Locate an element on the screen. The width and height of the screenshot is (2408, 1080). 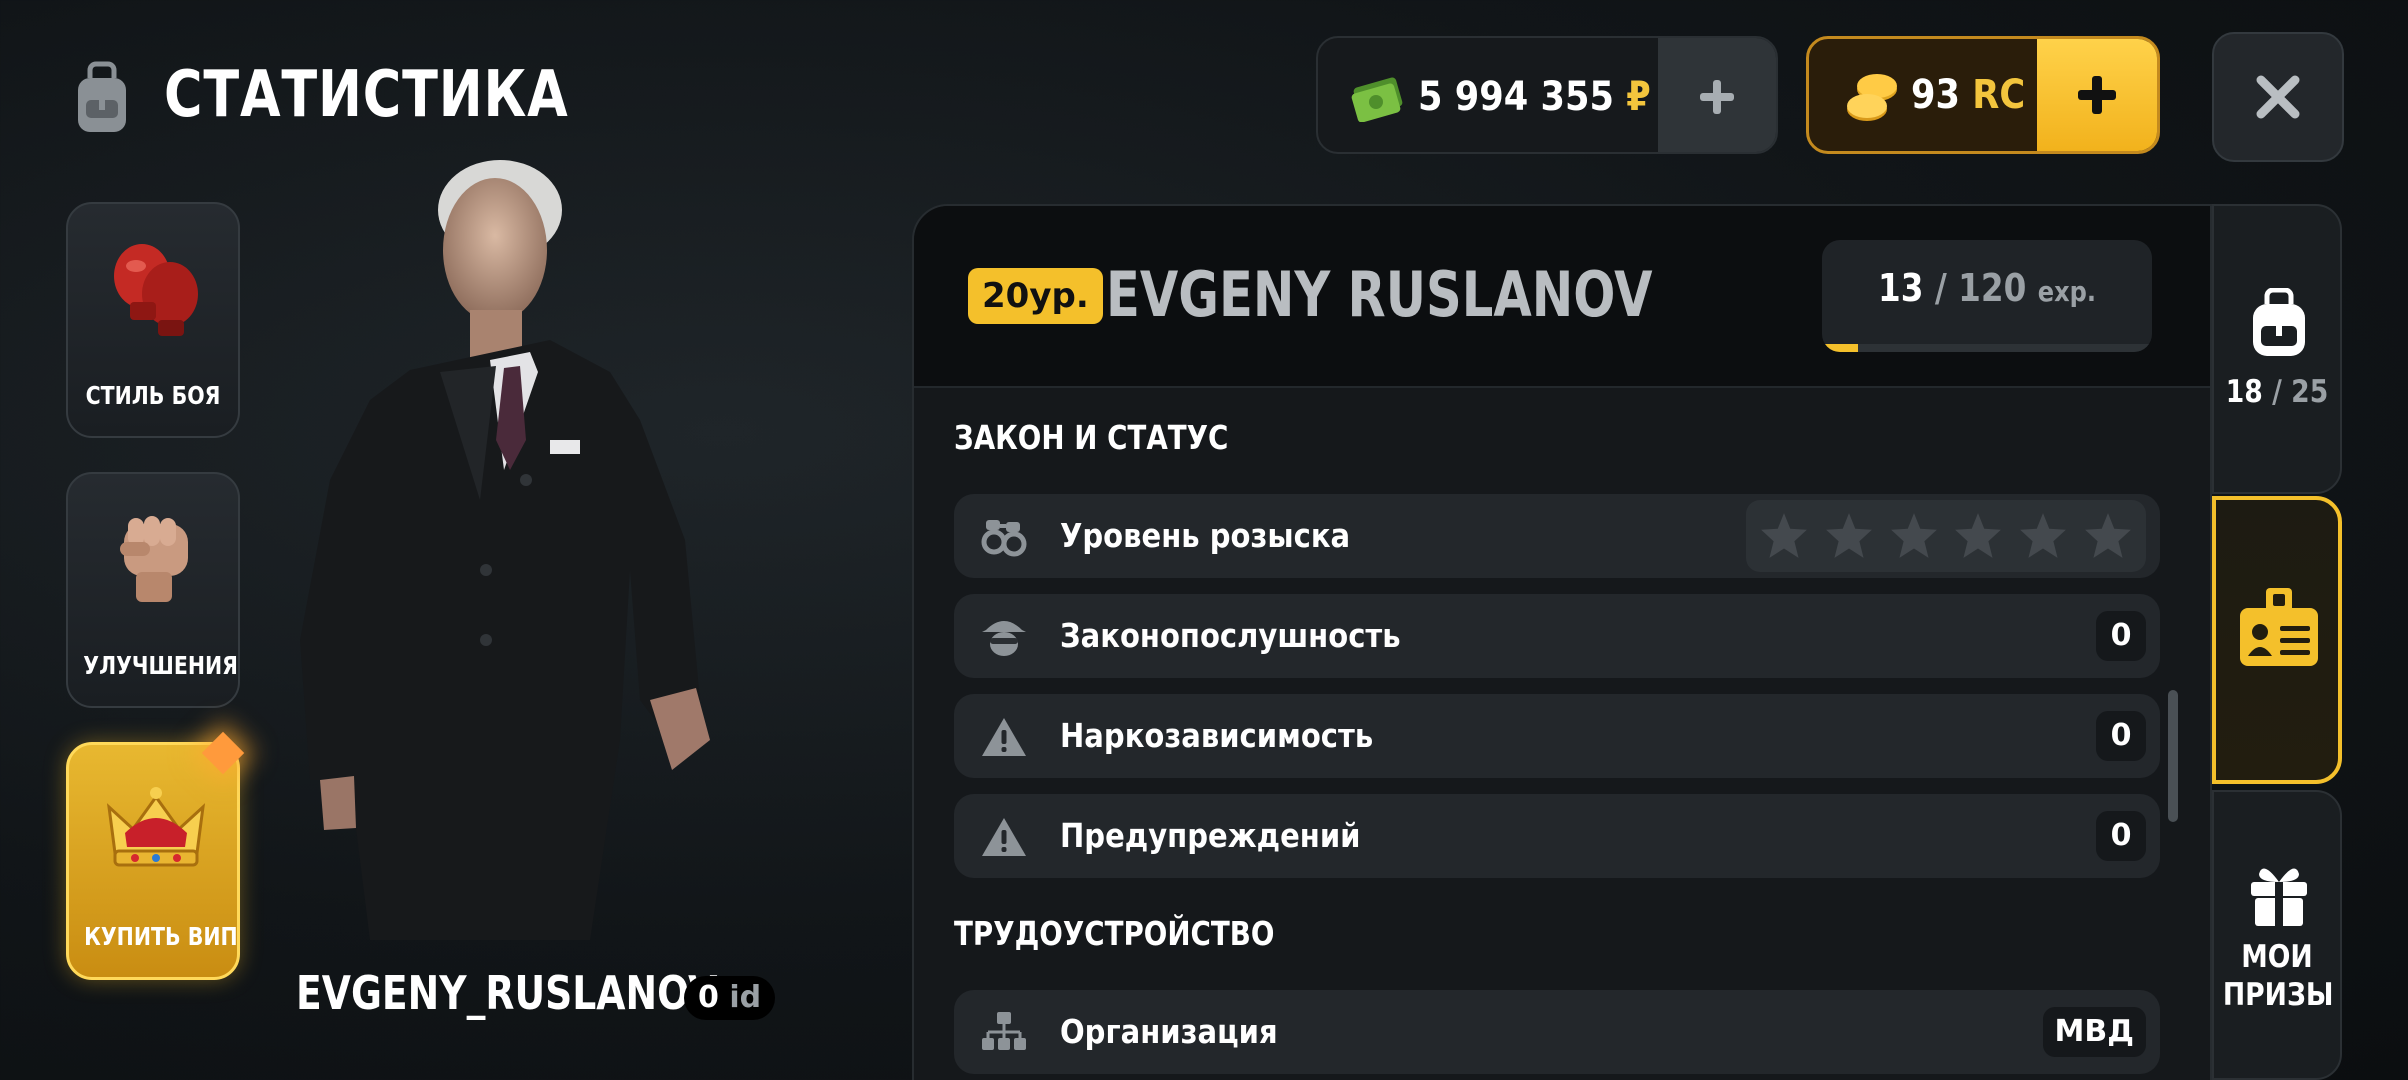
character-nickname: EVGENY_RUSLANOV is located at coordinates (507, 993).